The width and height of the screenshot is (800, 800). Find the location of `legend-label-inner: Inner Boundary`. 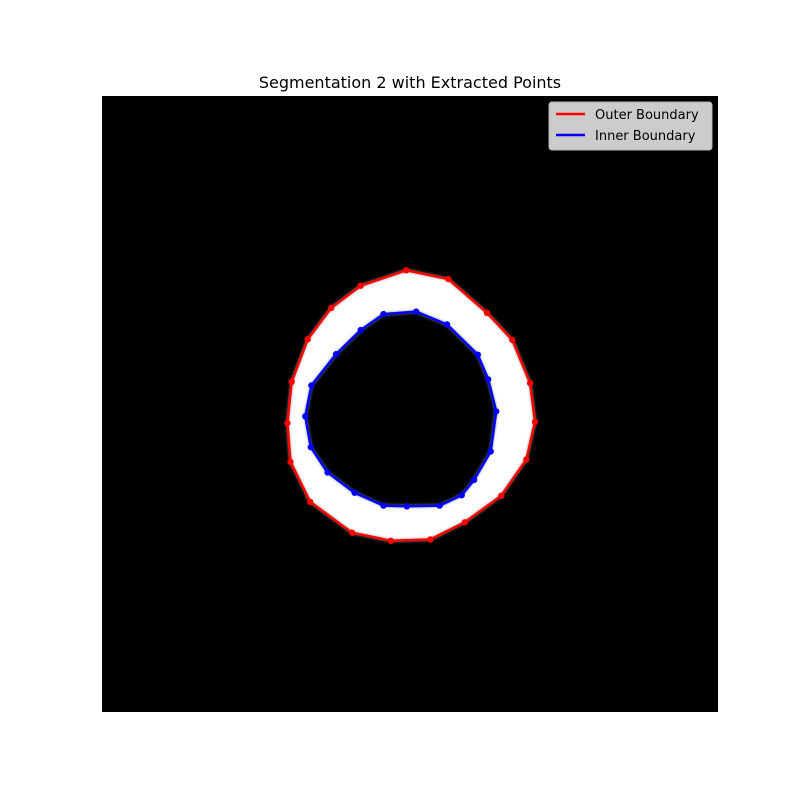

legend-label-inner: Inner Boundary is located at coordinates (645, 136).